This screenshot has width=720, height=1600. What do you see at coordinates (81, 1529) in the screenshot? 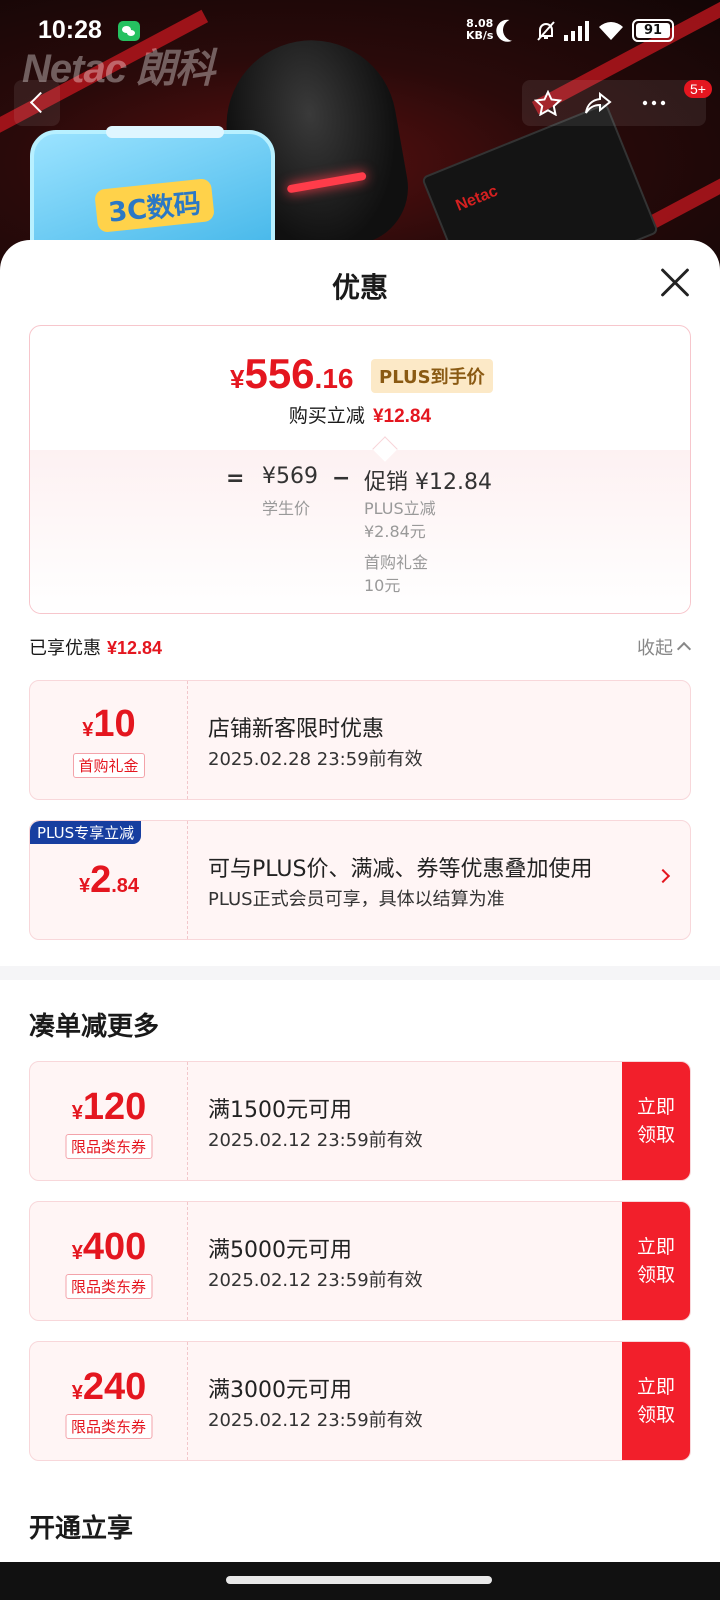
I see `section-title-open: 开通立享` at bounding box center [81, 1529].